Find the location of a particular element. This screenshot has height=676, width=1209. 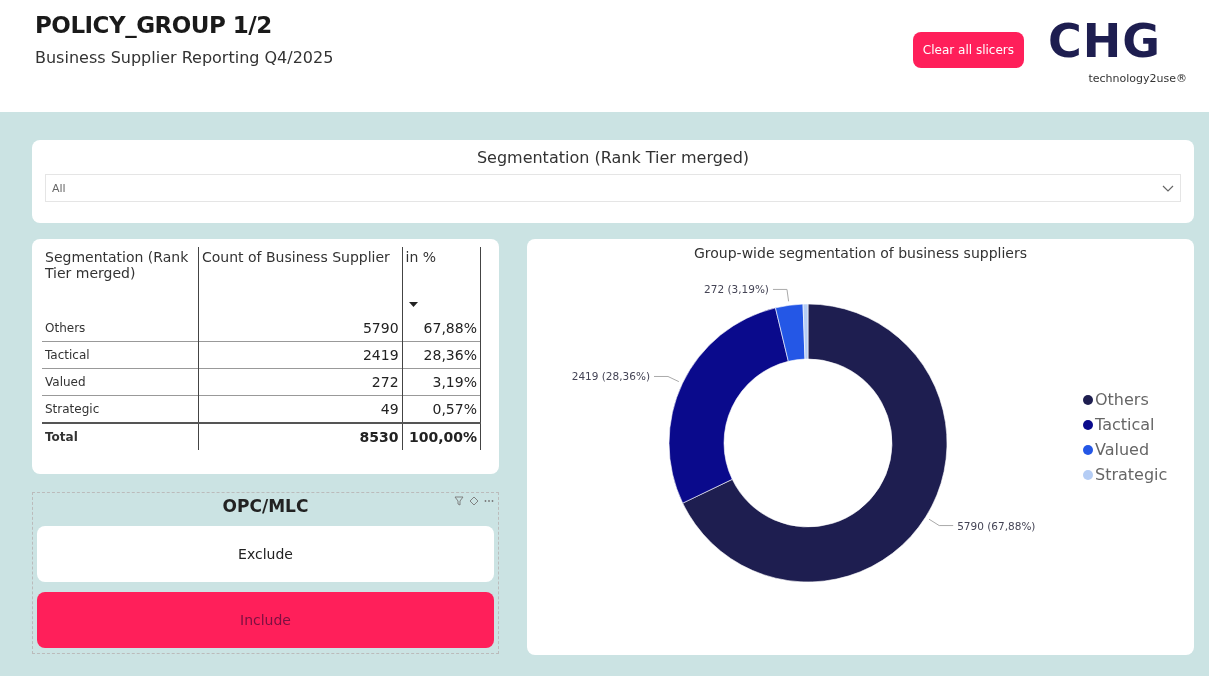

legend-label: Tactical is located at coordinates (1125, 424).